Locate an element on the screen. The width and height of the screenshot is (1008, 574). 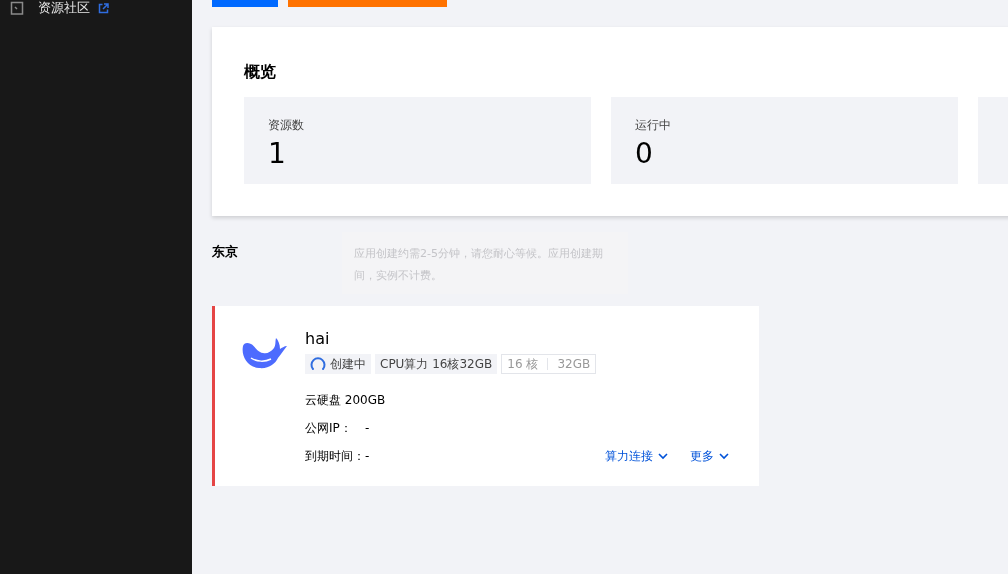
instance-name: hai is located at coordinates (517, 339).